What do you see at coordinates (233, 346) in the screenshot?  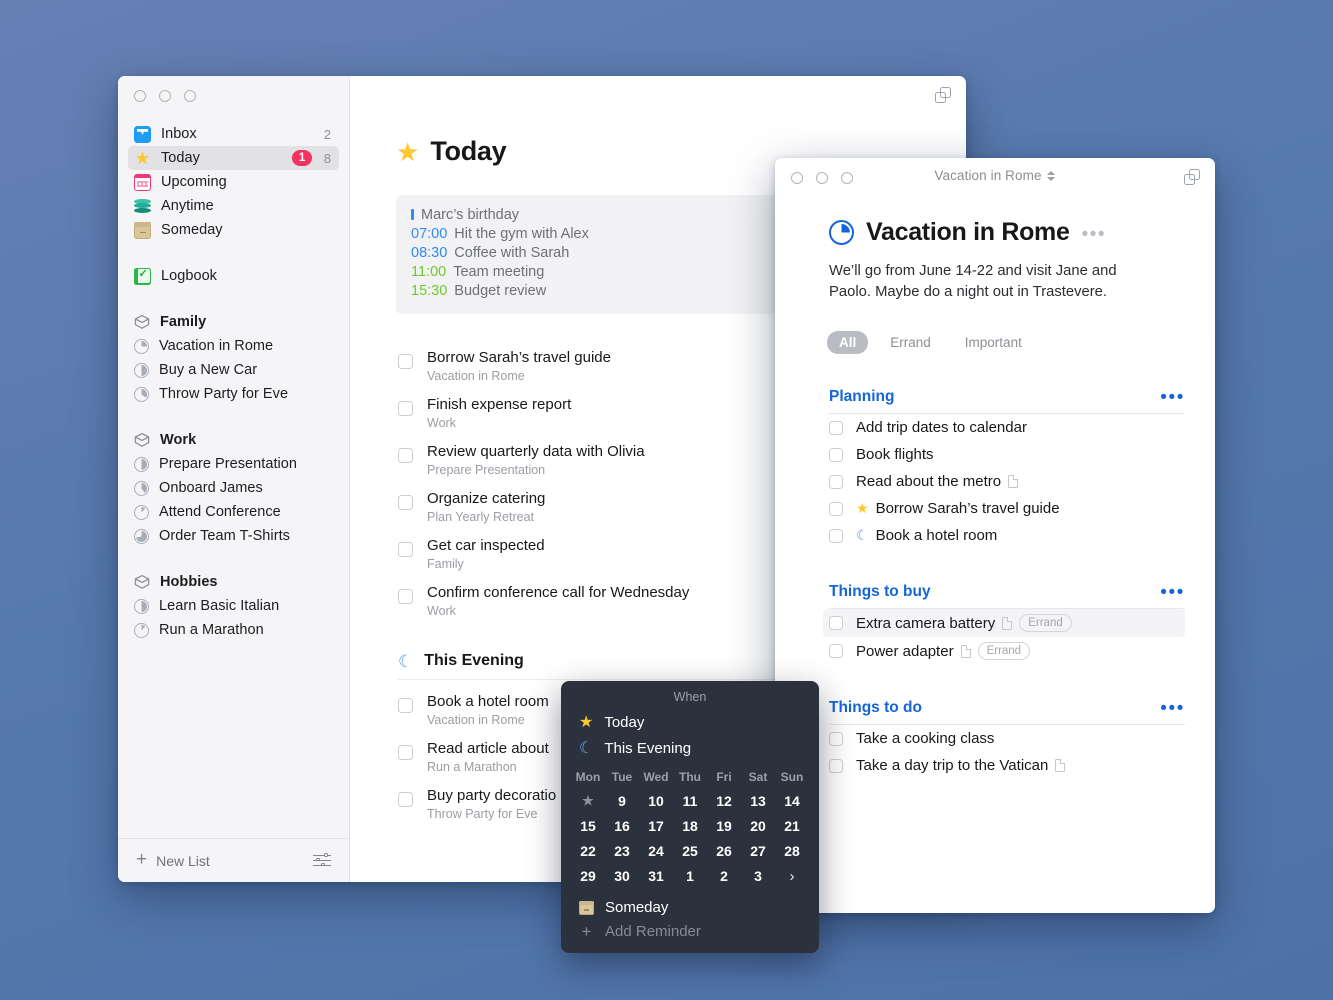 I see `sidebar-project-item: Vacation in Rome` at bounding box center [233, 346].